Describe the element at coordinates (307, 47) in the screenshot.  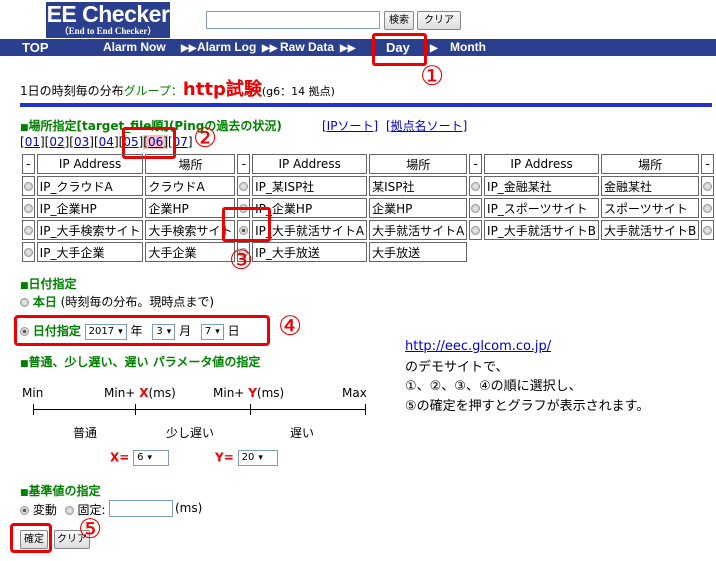
I see `nav-raw-data: Raw Data` at that location.